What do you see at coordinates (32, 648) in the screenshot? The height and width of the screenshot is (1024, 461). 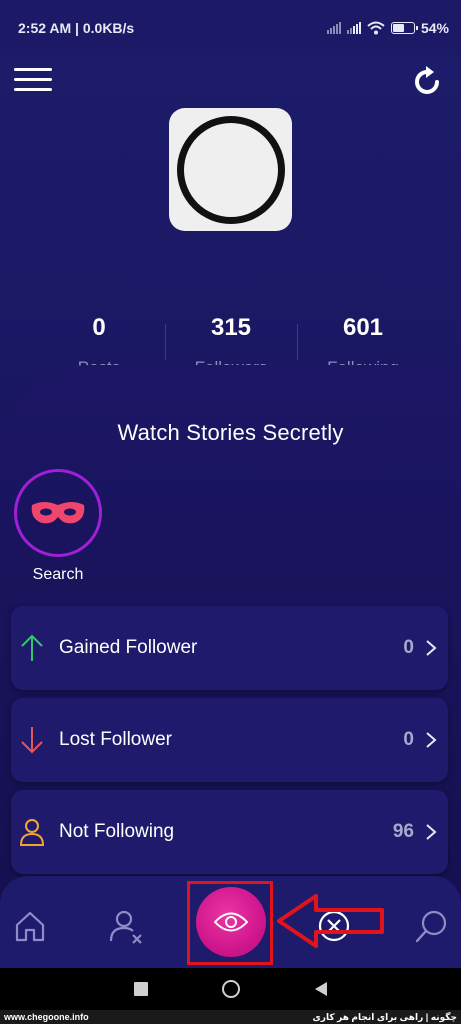 I see `arrow-up-icon` at bounding box center [32, 648].